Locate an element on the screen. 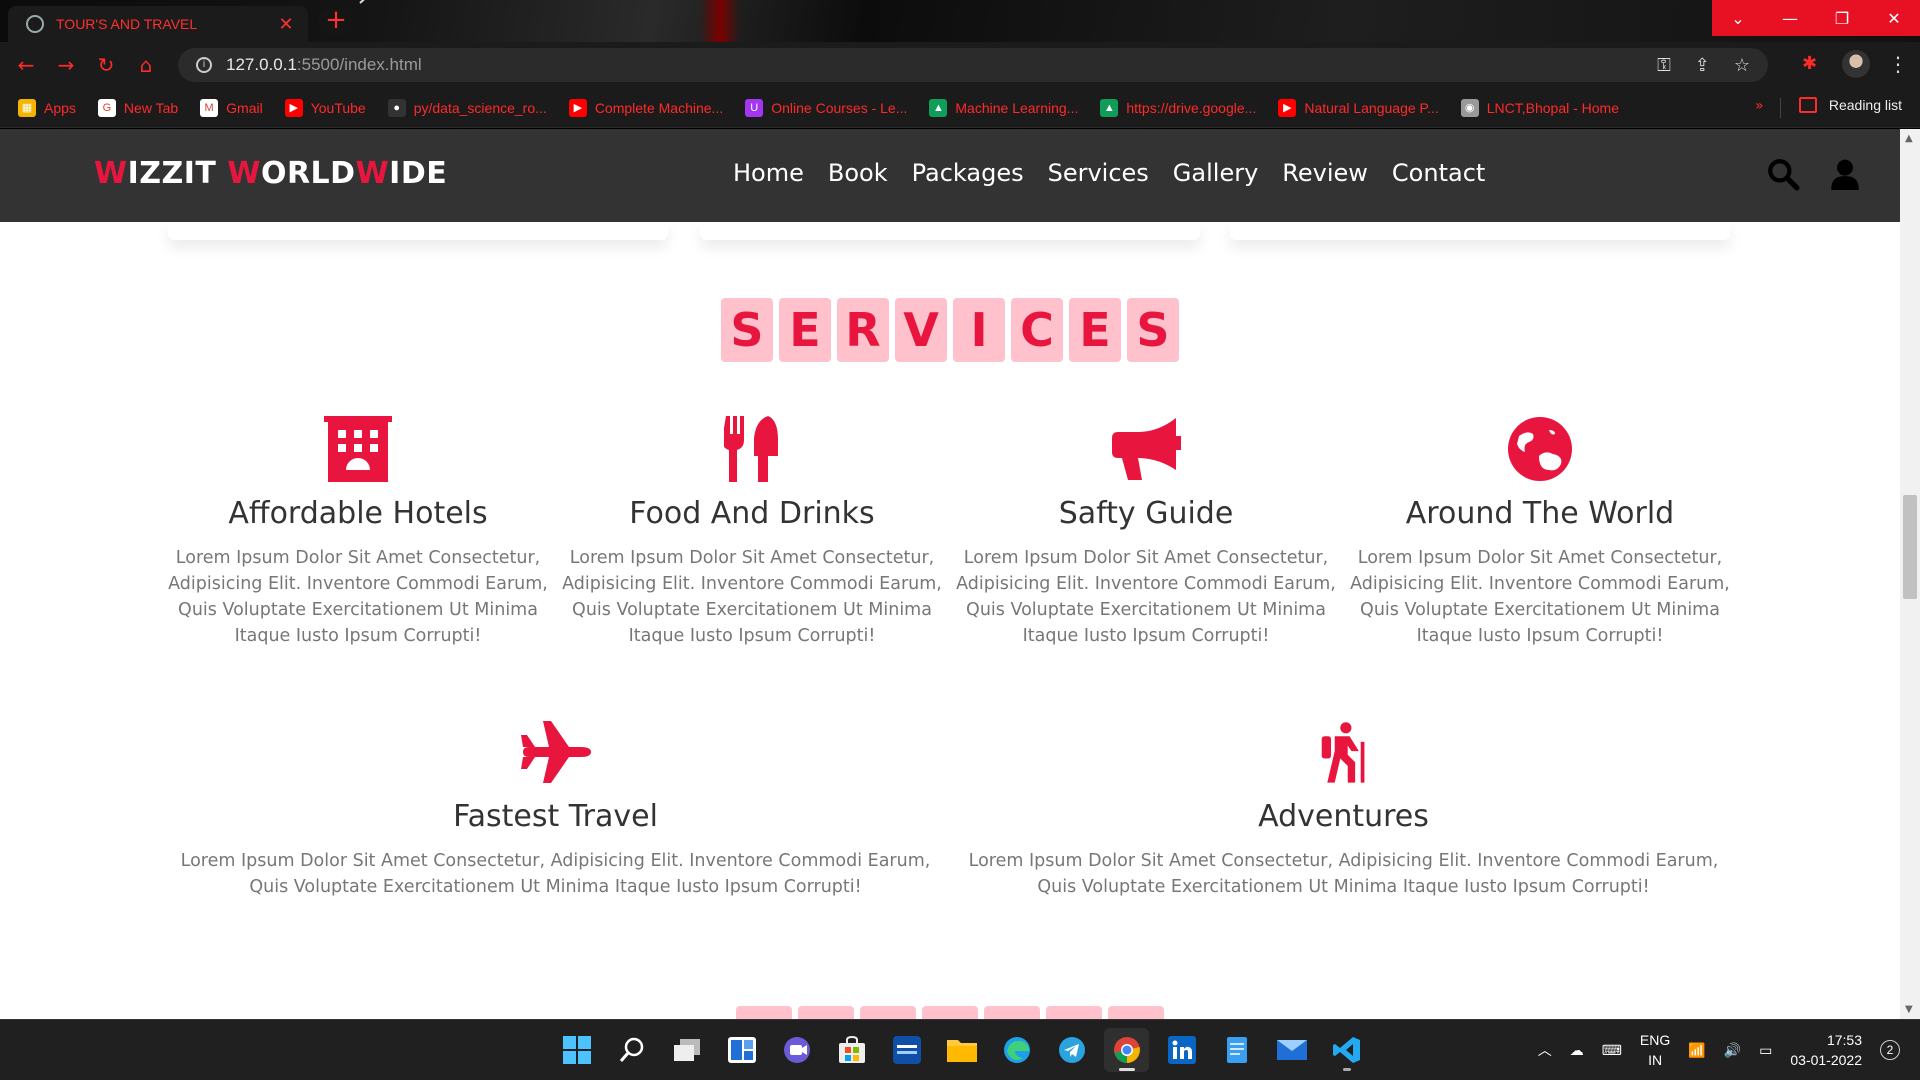 Image resolution: width=1920 pixels, height=1080 pixels. profile-avatar is located at coordinates (1856, 64).